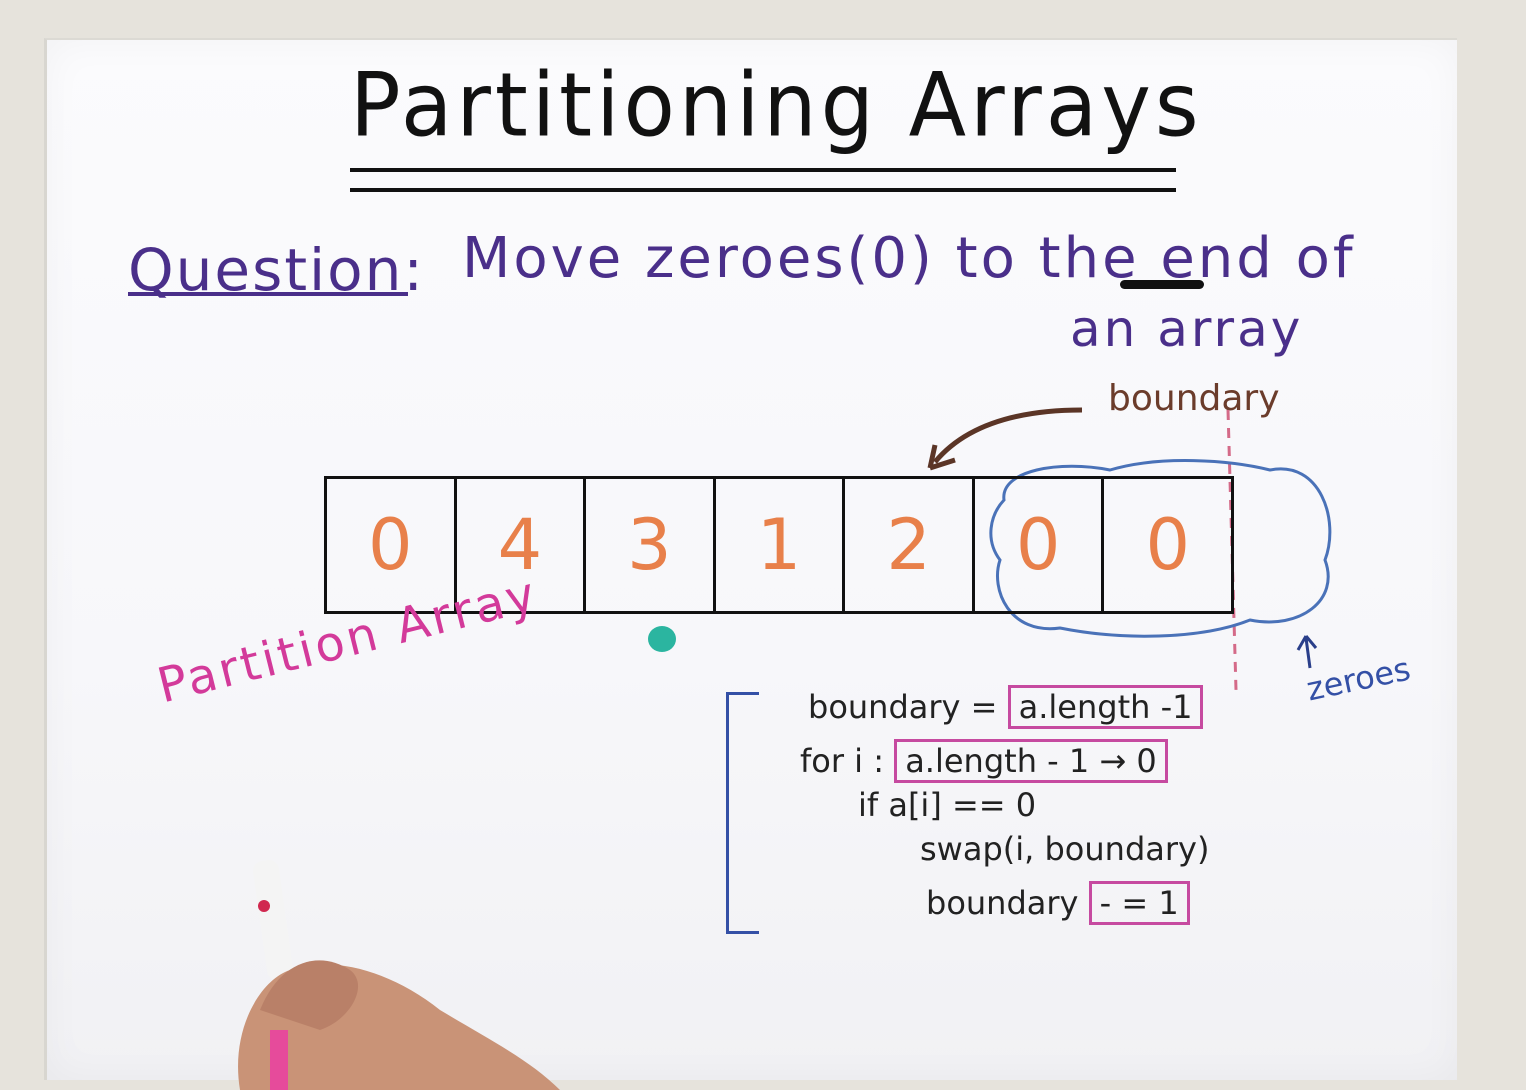  What do you see at coordinates (947, 805) in the screenshot?
I see `code-line-3: if a[i] == 0` at bounding box center [947, 805].